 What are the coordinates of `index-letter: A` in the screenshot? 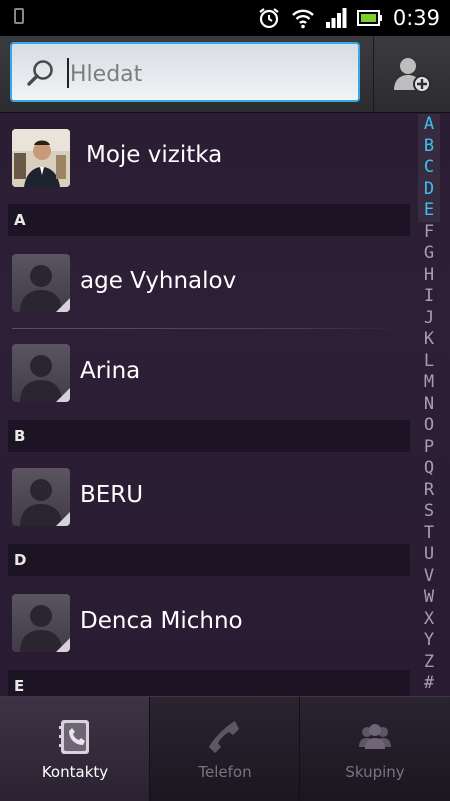 It's located at (429, 125).